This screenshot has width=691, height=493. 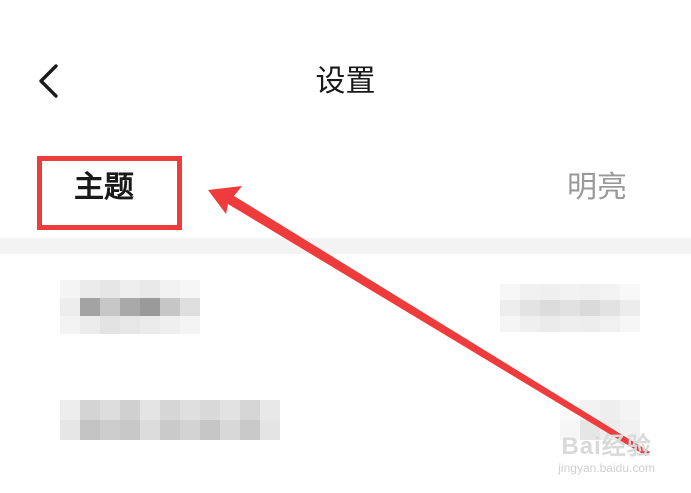 I want to click on theme-setting-value: 明亮, so click(x=597, y=187).